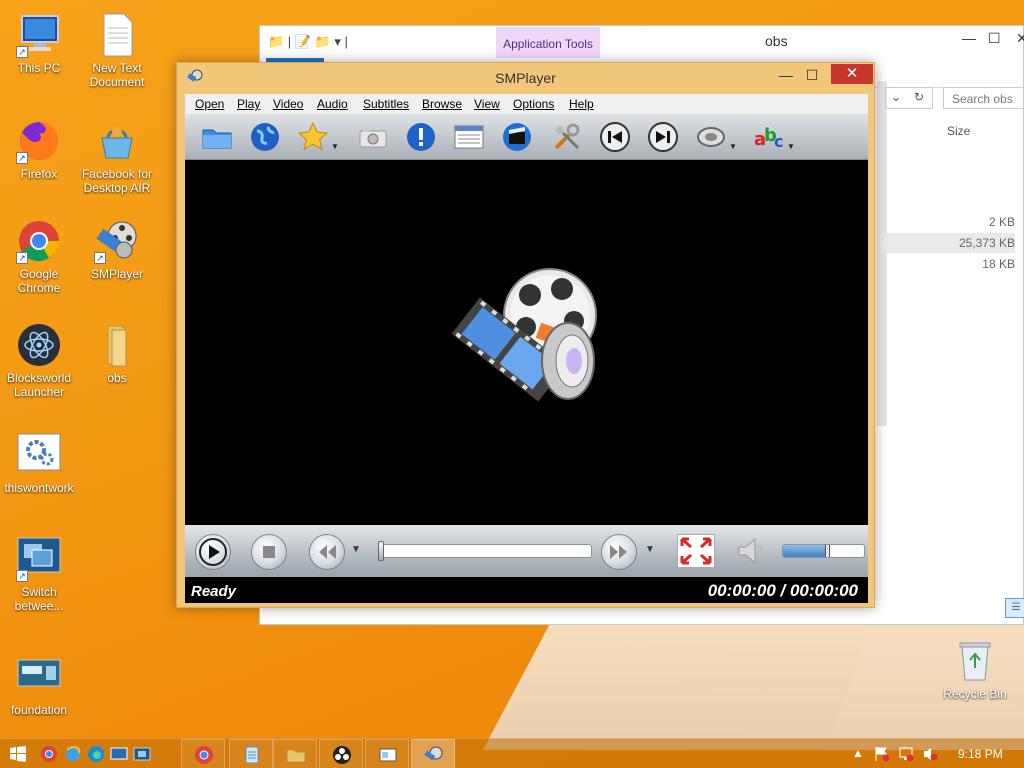  What do you see at coordinates (327, 552) in the screenshot?
I see `rewind-button` at bounding box center [327, 552].